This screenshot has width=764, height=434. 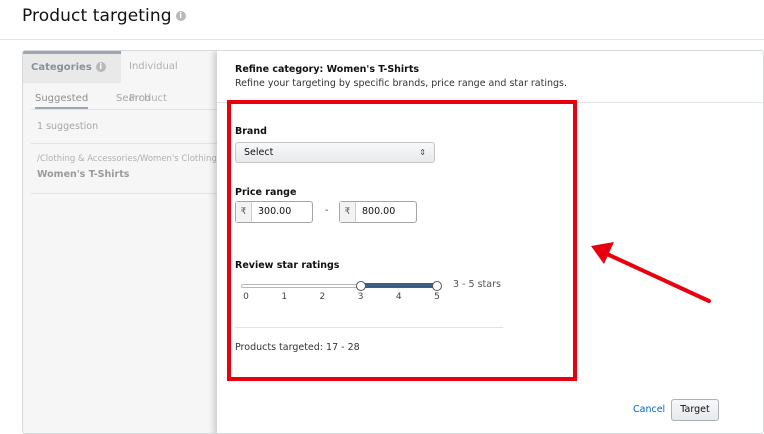 I want to click on tab-individual-products: Individual Product, so click(x=169, y=77).